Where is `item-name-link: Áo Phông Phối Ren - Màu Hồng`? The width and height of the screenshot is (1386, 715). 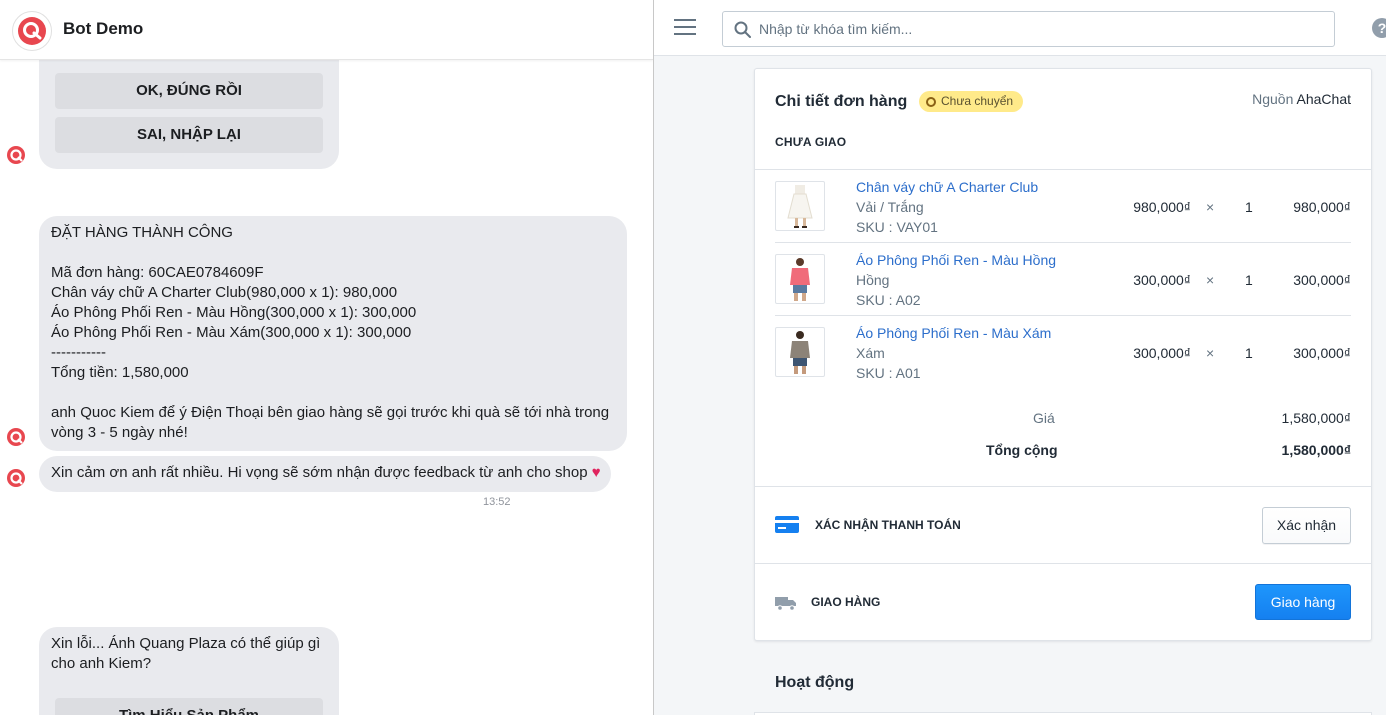 item-name-link: Áo Phông Phối Ren - Màu Hồng is located at coordinates (956, 260).